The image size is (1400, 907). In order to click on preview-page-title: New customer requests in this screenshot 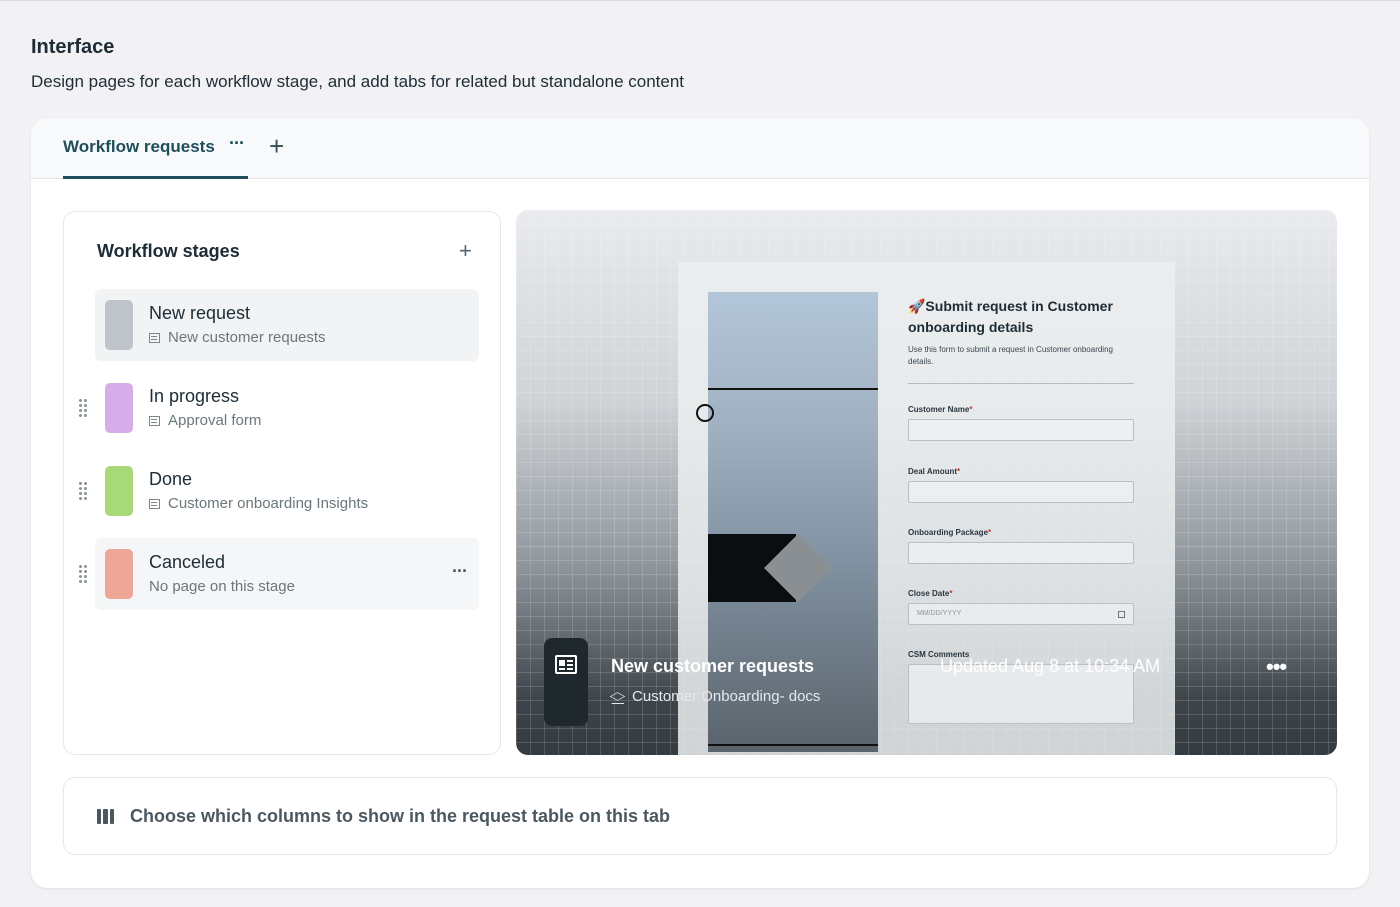, I will do `click(713, 666)`.